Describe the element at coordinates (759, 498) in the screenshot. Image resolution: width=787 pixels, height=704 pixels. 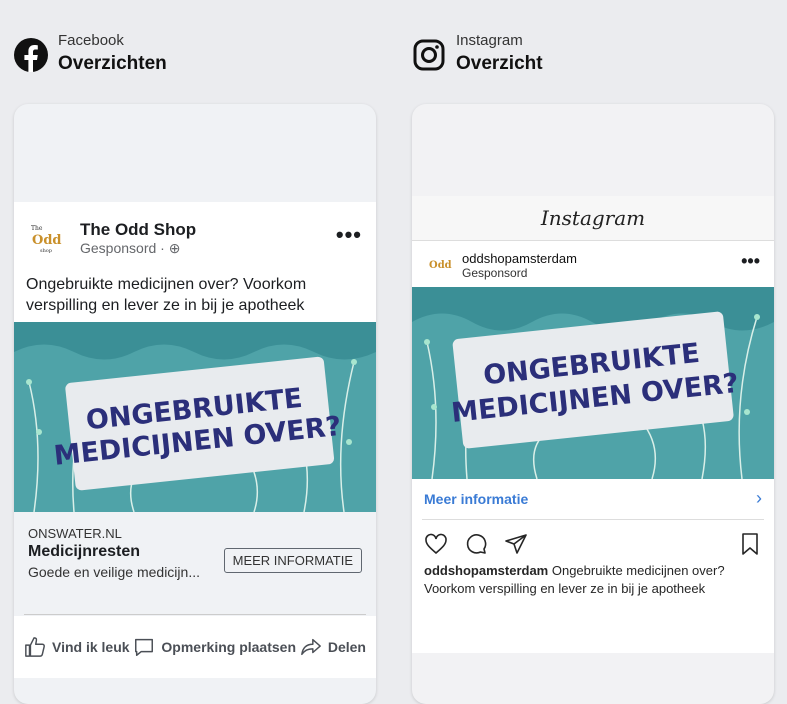
I see `chevron-right-icon: ›` at that location.